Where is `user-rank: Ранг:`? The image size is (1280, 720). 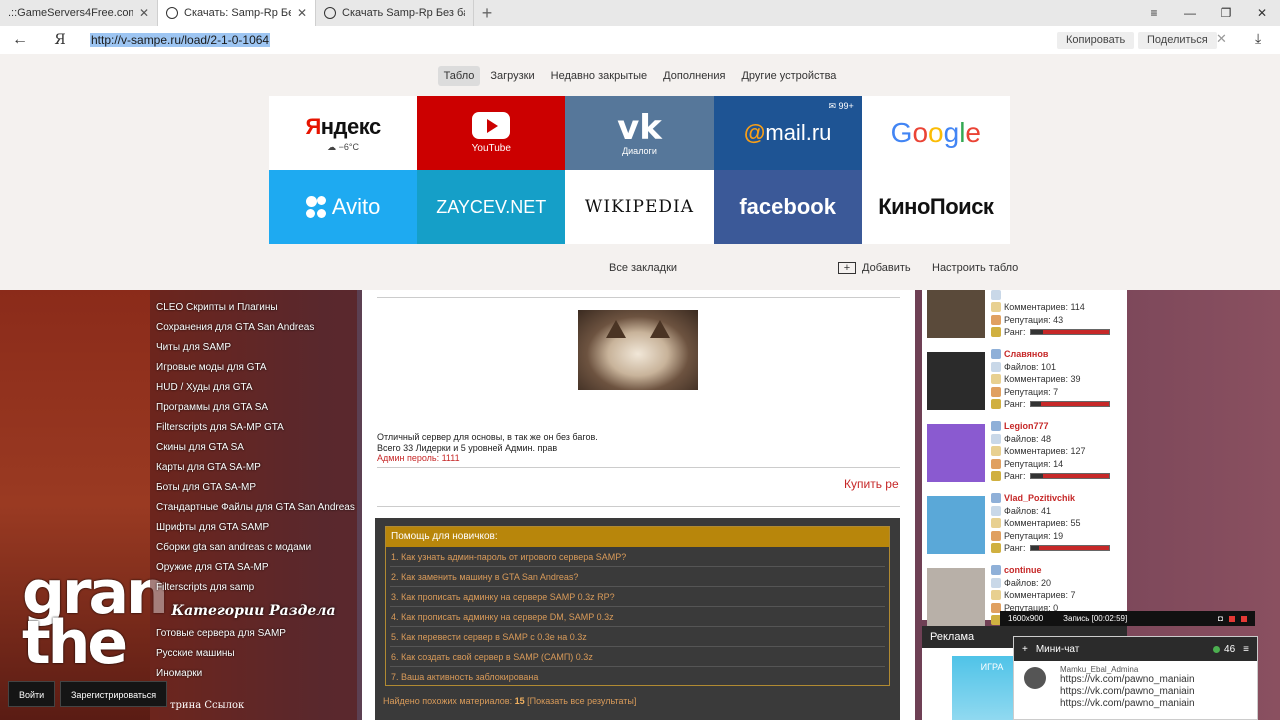 user-rank: Ранг: is located at coordinates (1015, 476).